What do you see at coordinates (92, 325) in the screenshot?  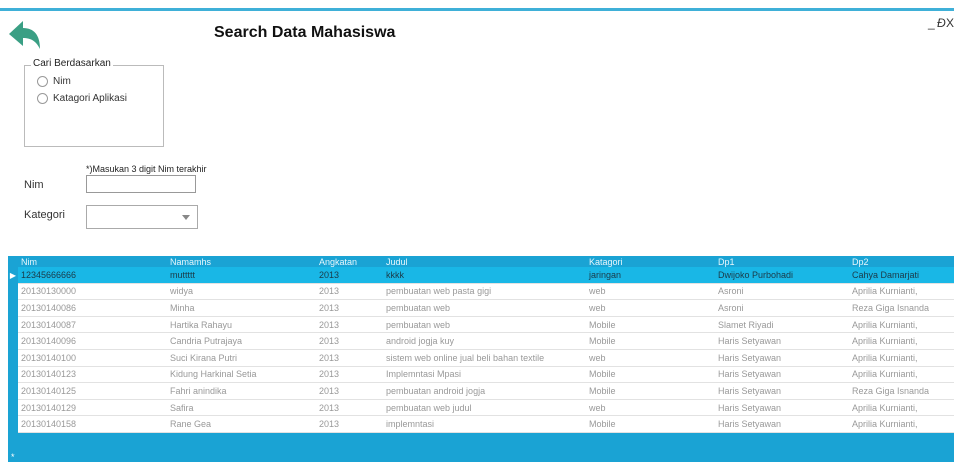 I see `cell-nim: 20130140087` at bounding box center [92, 325].